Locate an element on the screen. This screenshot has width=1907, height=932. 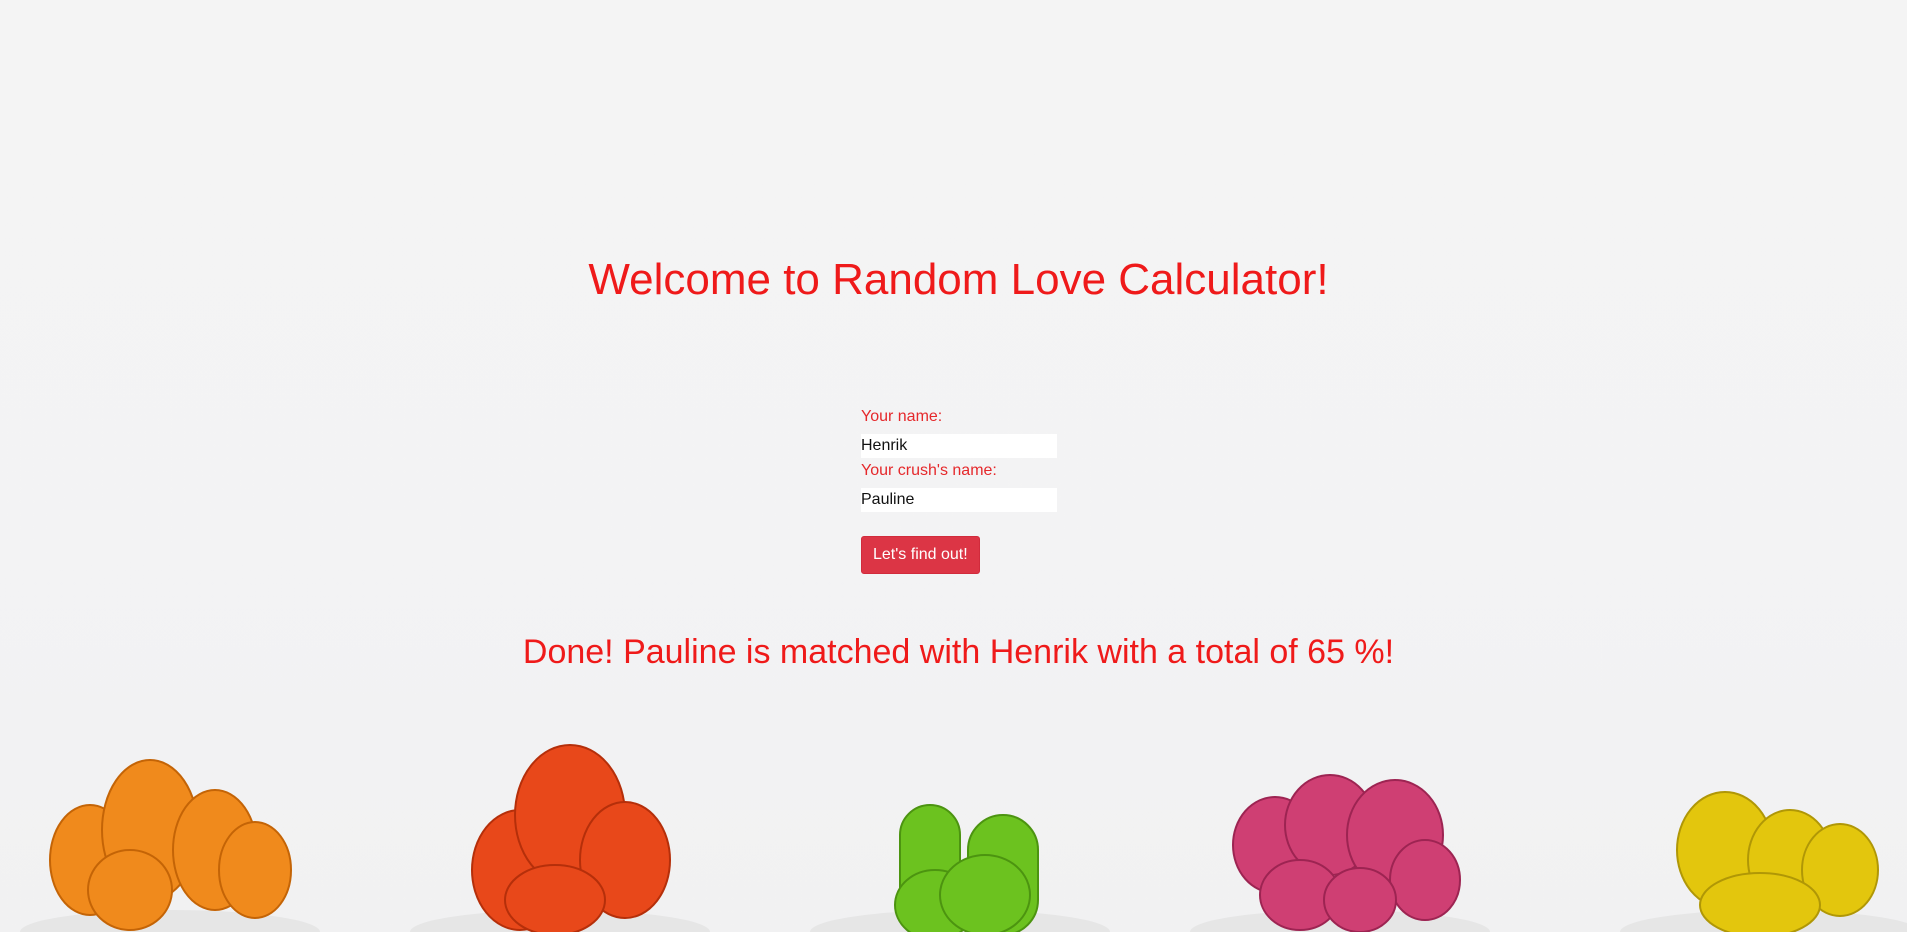
cactus-green-icon is located at coordinates (966, 868).